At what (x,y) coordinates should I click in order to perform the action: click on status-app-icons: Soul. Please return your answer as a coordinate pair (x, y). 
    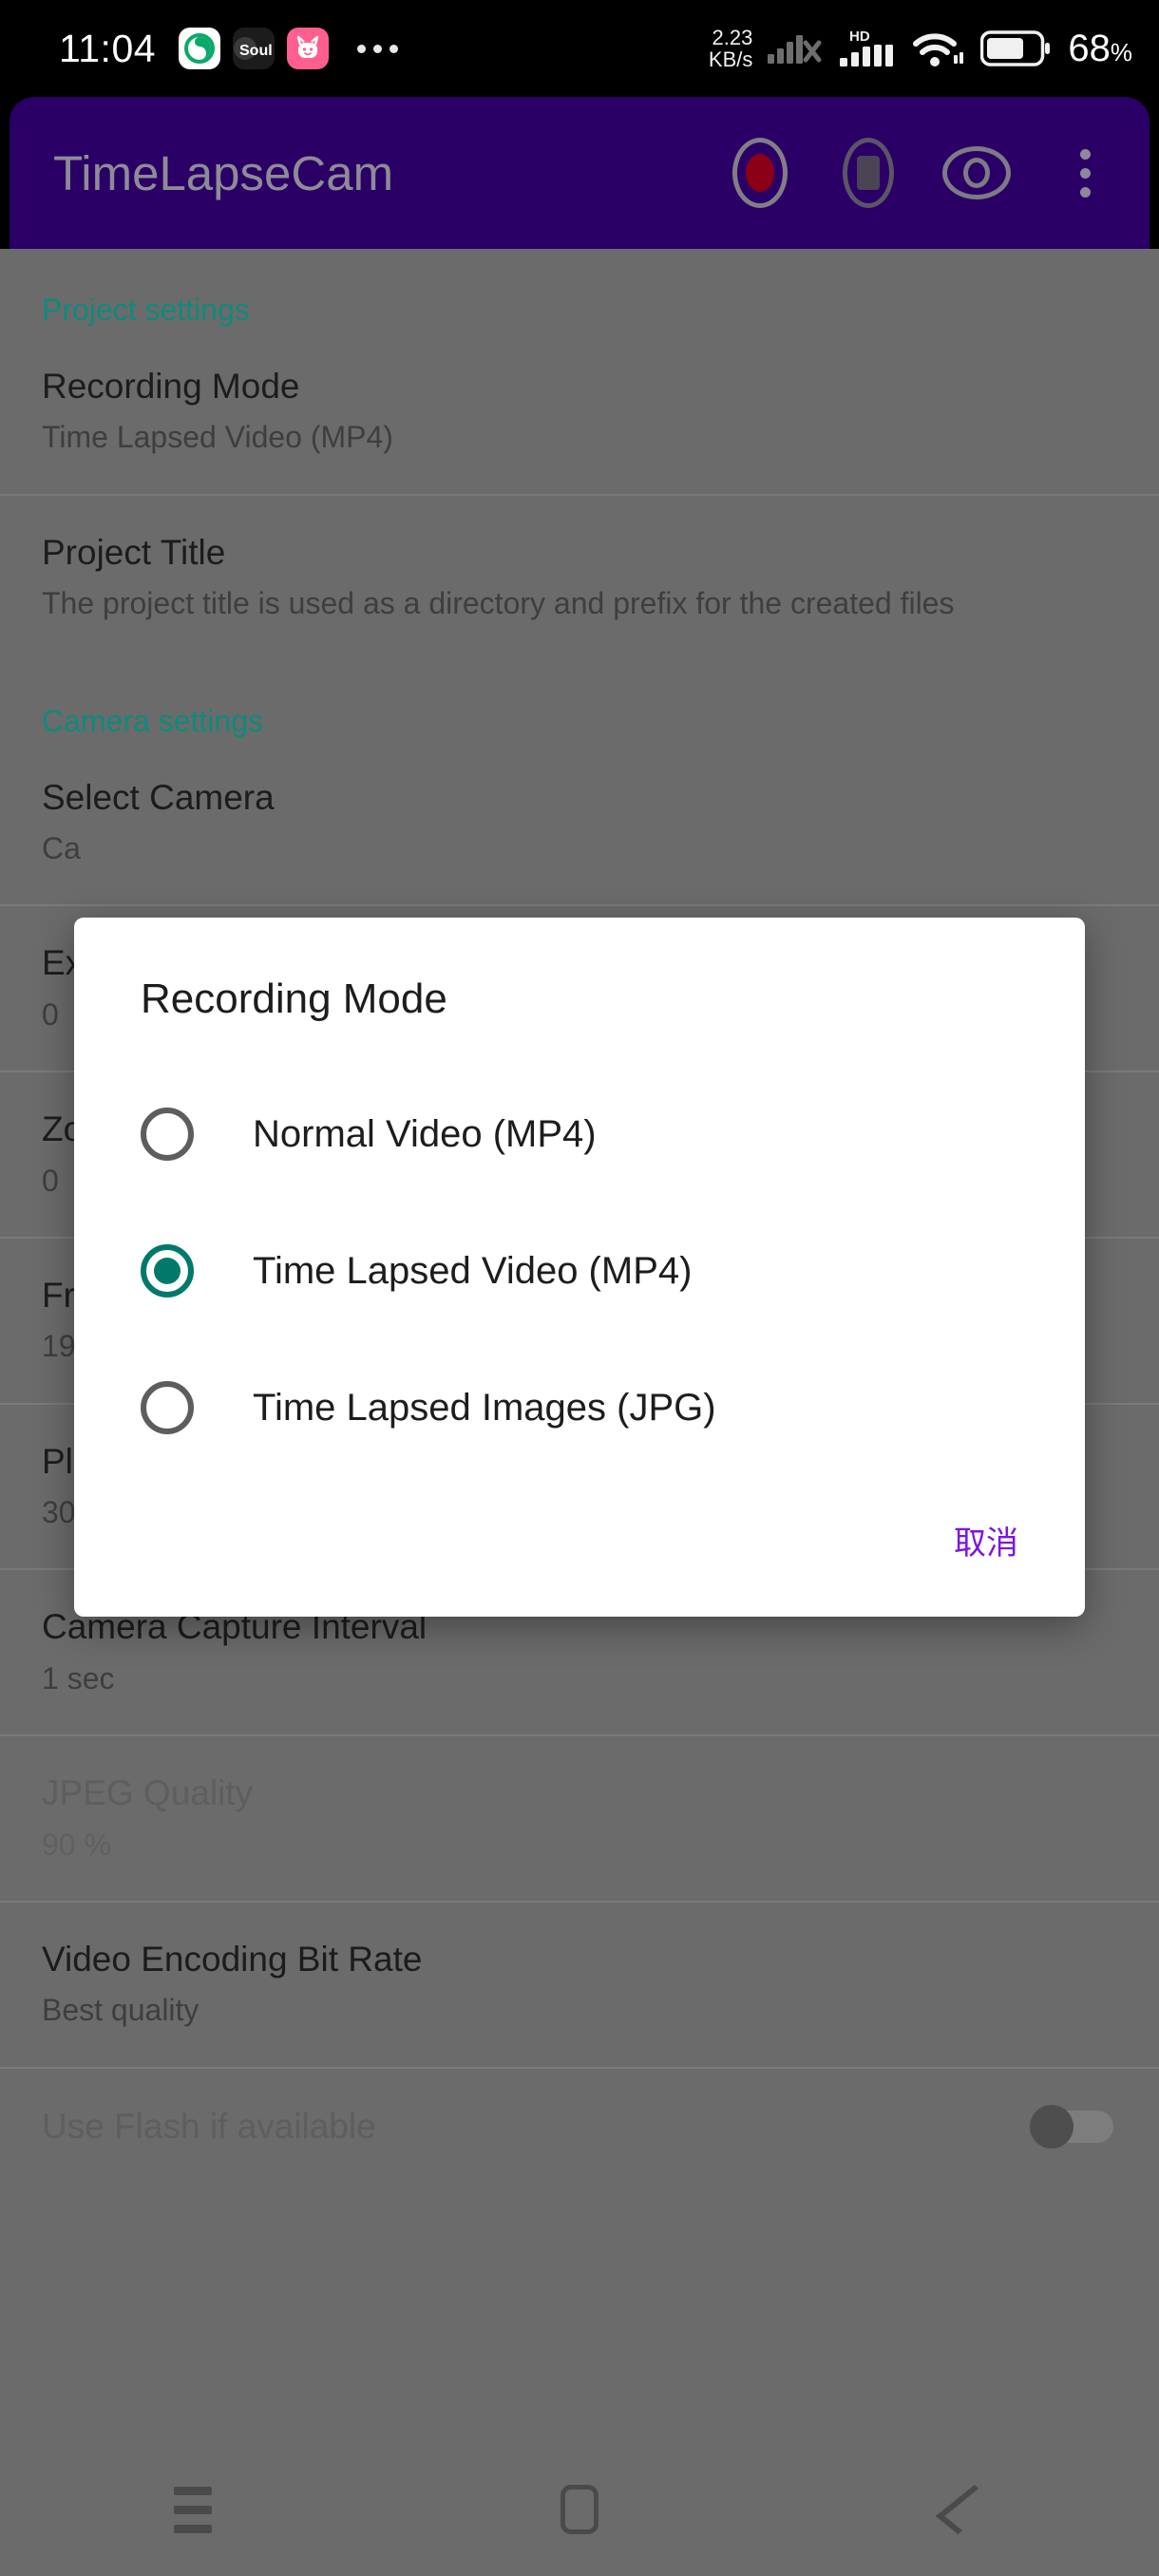
    Looking at the image, I should click on (289, 48).